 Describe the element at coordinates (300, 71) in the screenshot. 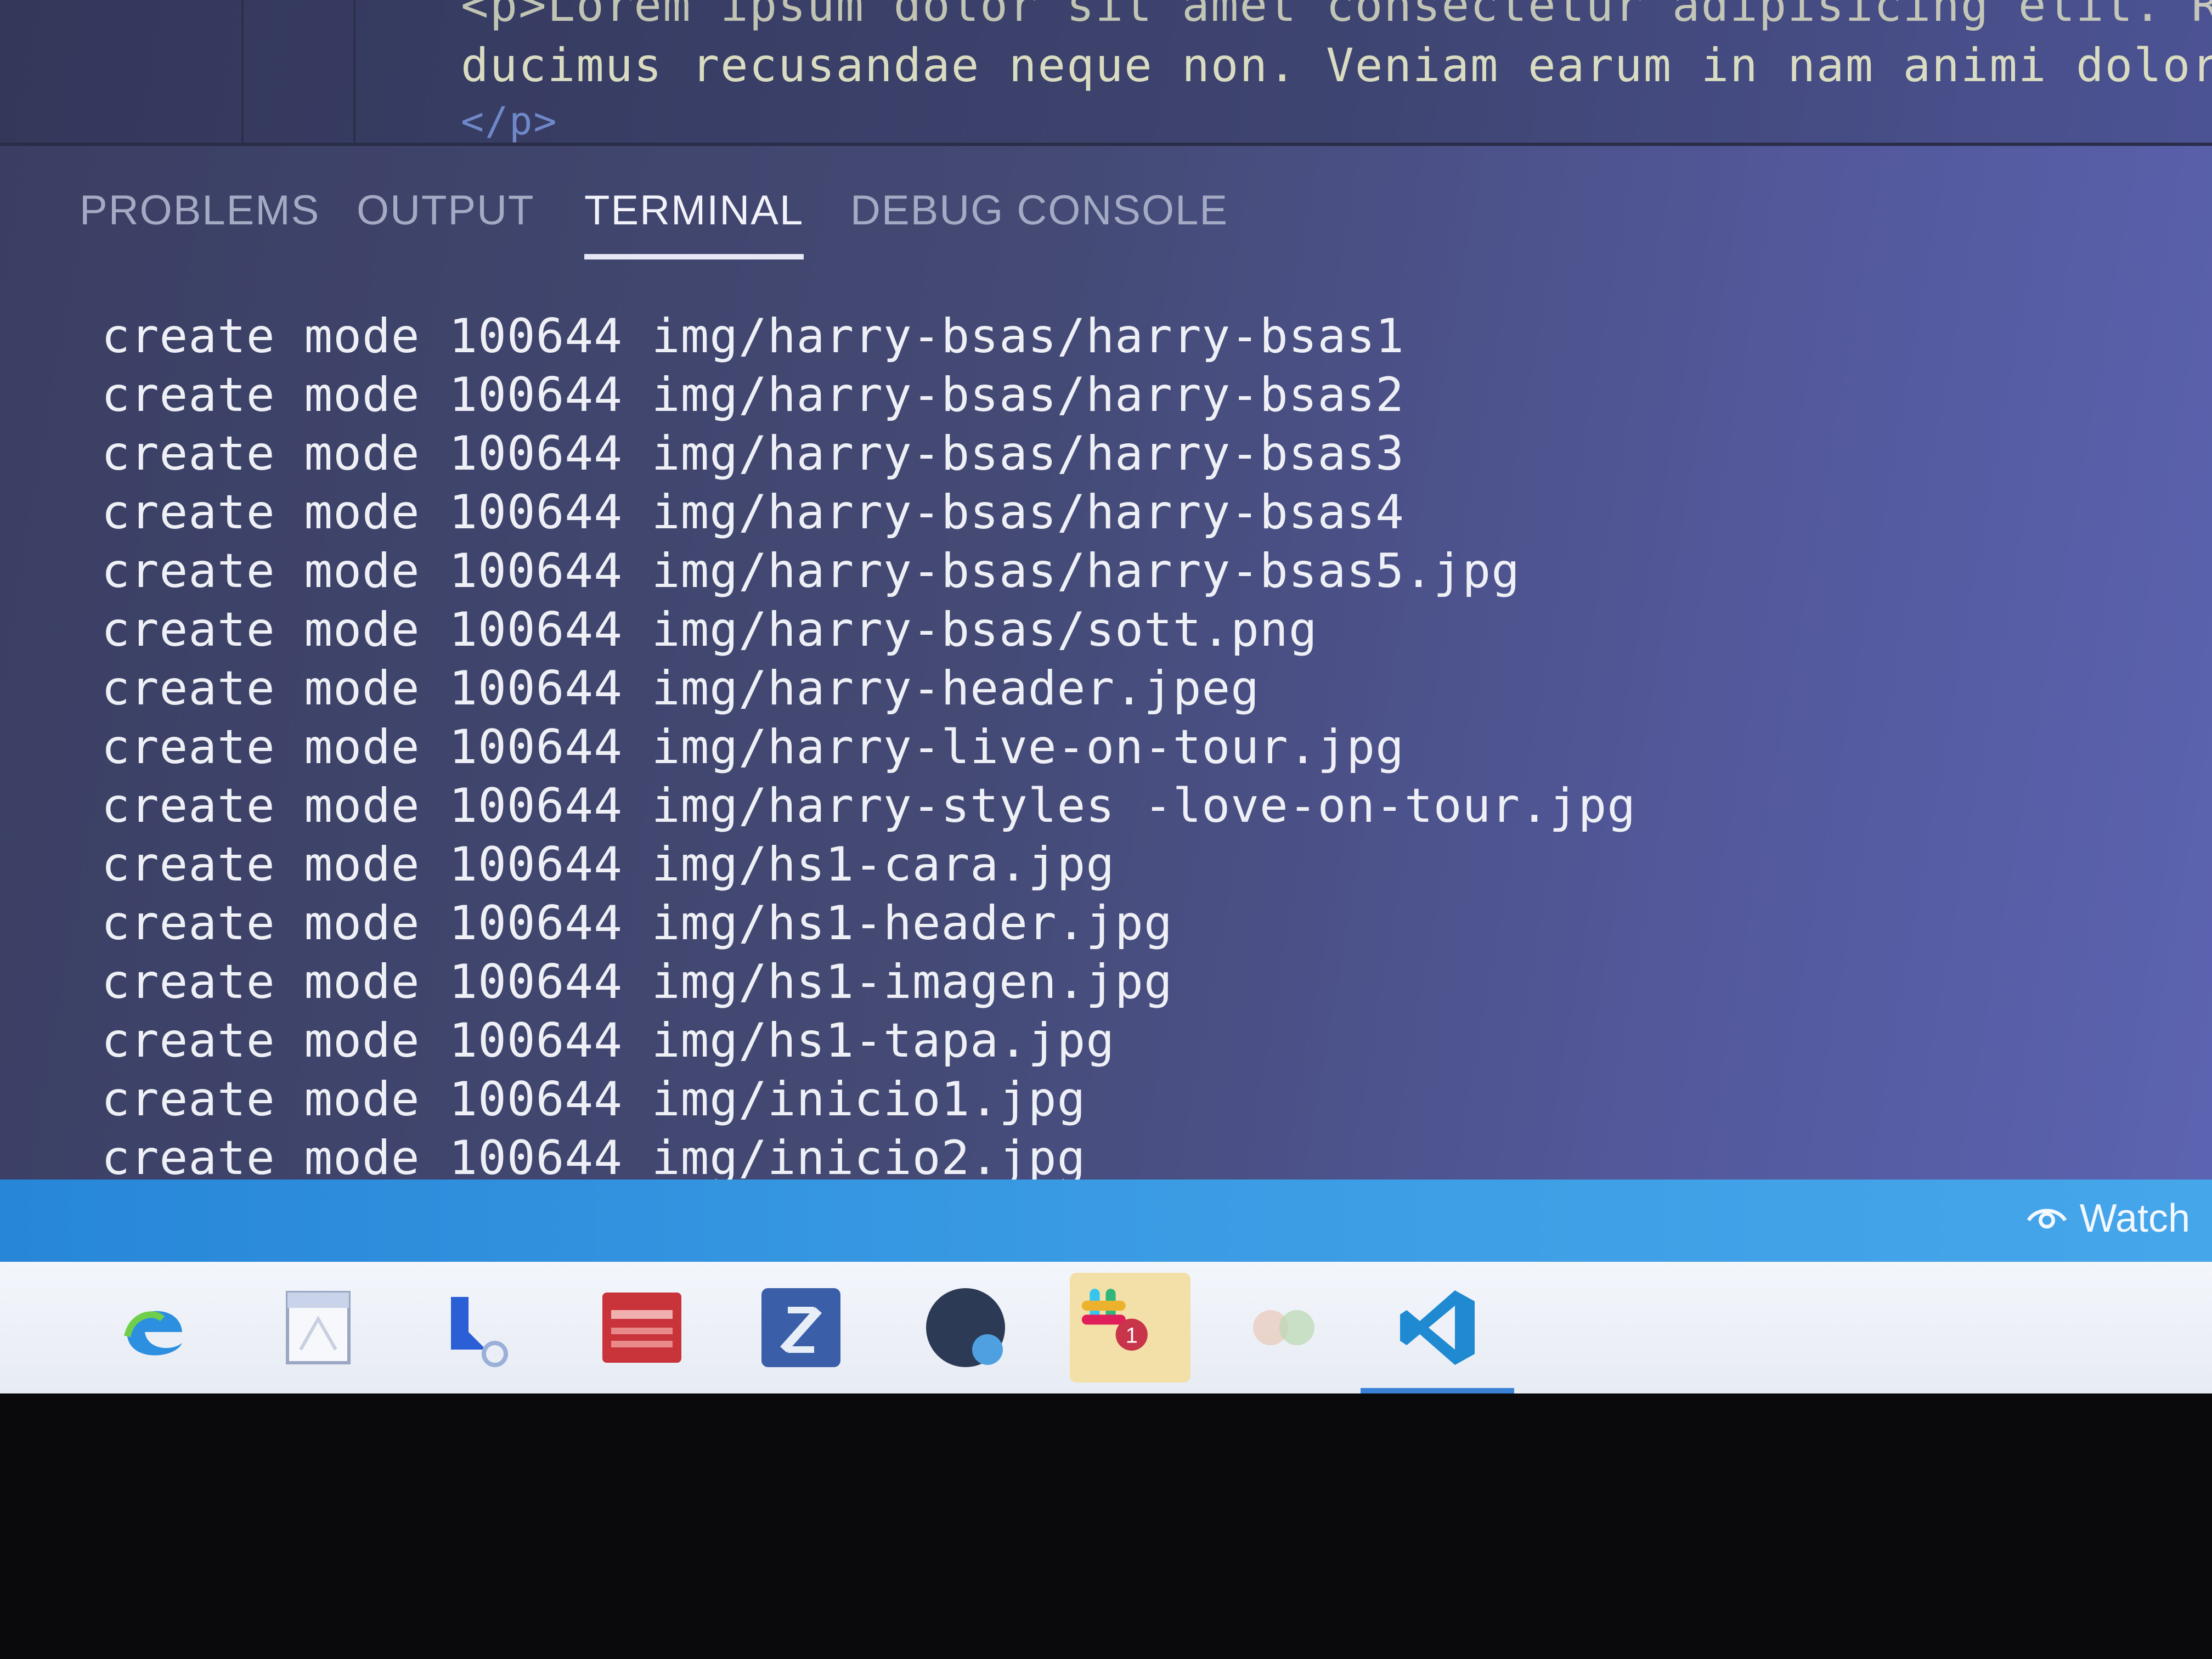

I see `editor-line-numbers` at that location.